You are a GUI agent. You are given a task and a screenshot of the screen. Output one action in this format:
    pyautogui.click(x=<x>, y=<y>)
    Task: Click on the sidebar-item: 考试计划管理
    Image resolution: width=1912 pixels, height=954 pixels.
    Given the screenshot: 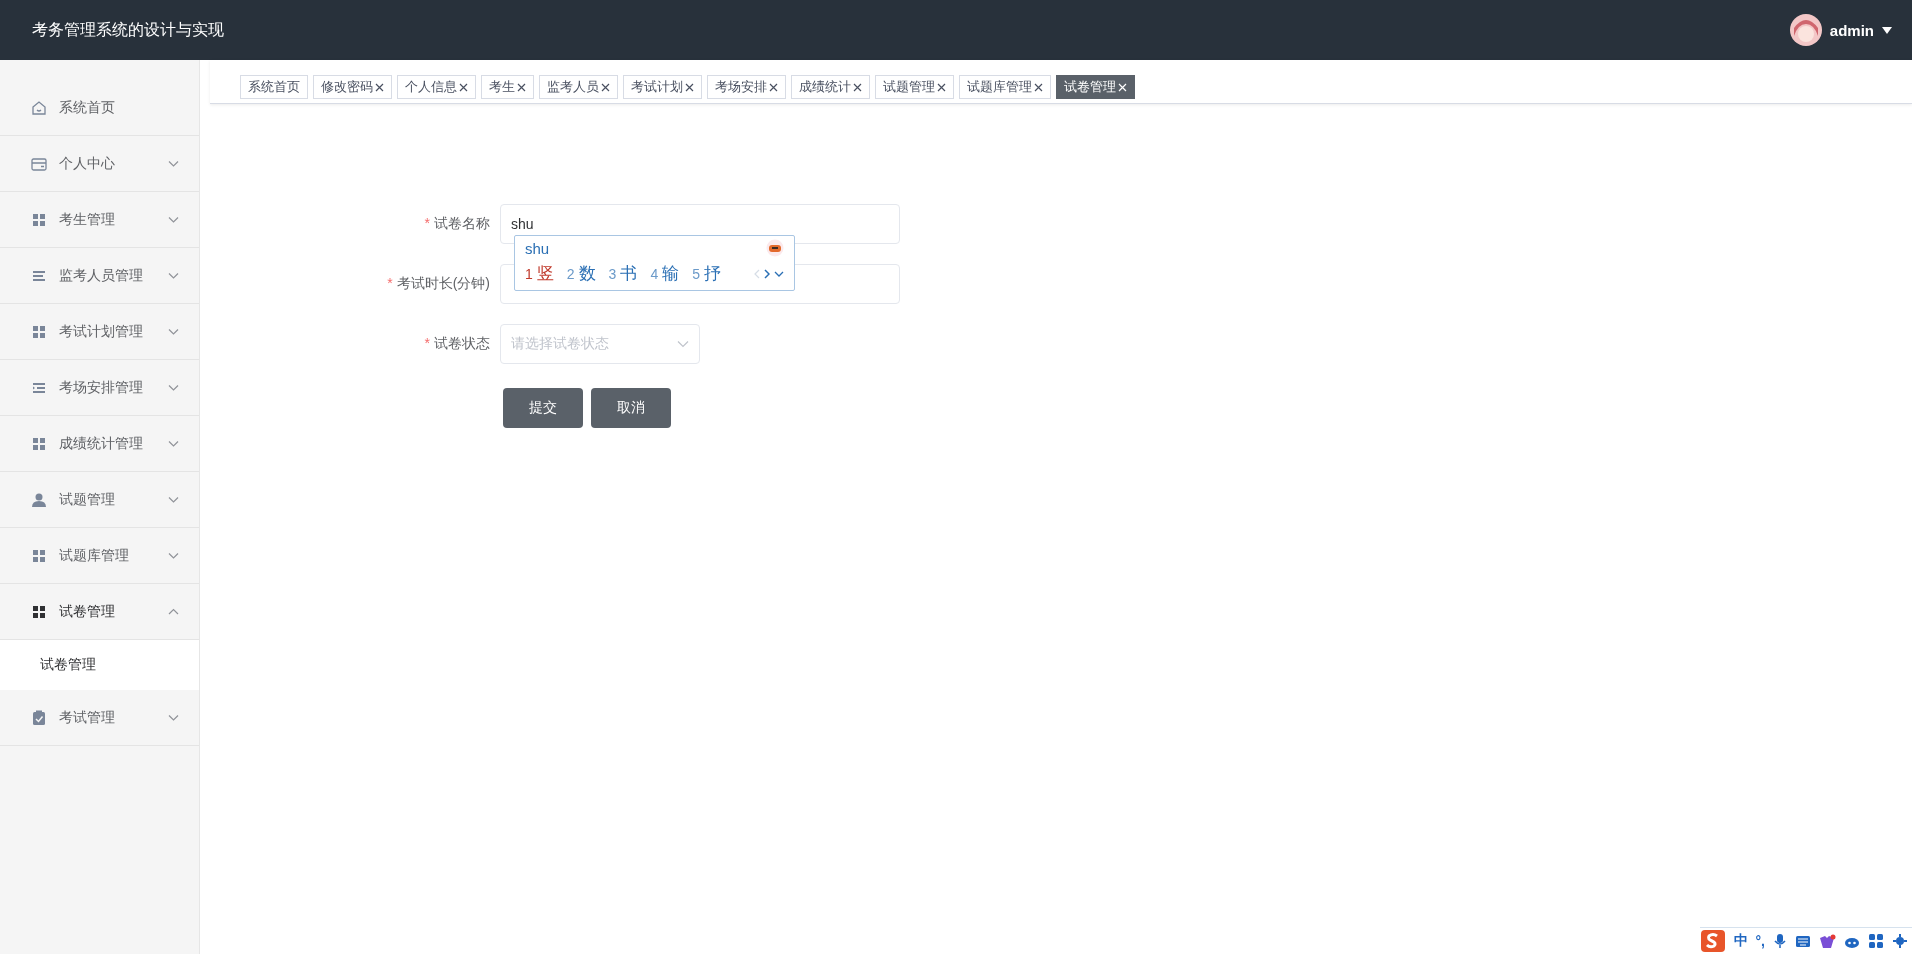 What is the action you would take?
    pyautogui.click(x=99, y=332)
    